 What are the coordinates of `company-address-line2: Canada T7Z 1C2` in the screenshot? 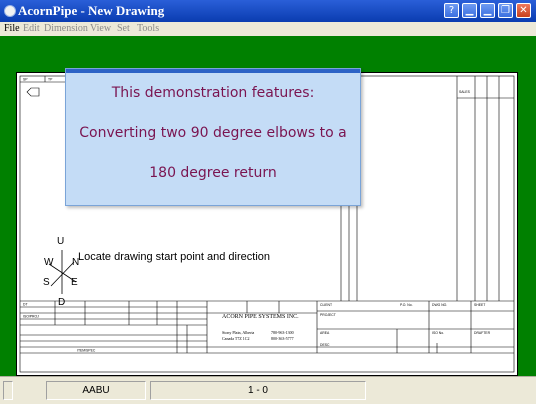 It's located at (236, 338).